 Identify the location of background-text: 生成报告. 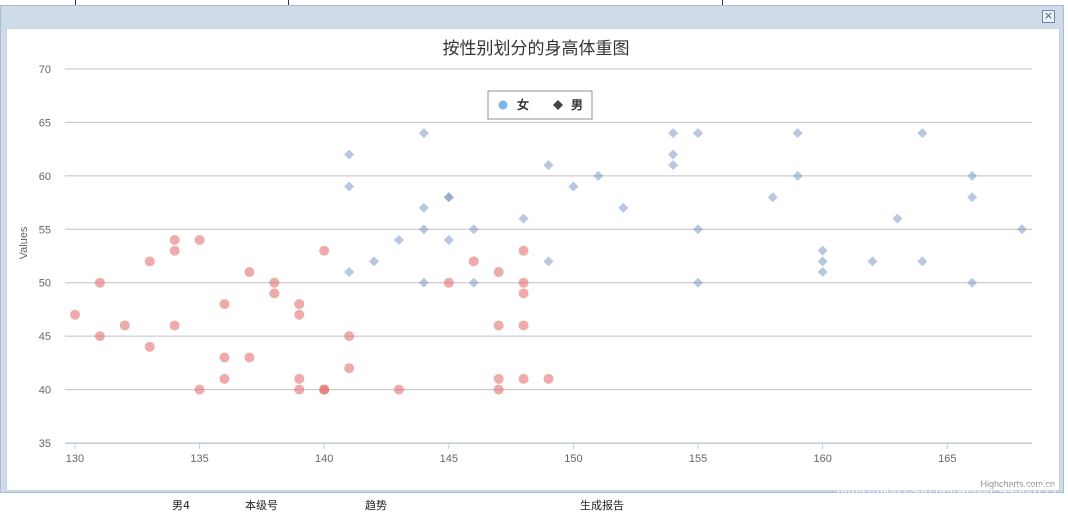
(602, 505).